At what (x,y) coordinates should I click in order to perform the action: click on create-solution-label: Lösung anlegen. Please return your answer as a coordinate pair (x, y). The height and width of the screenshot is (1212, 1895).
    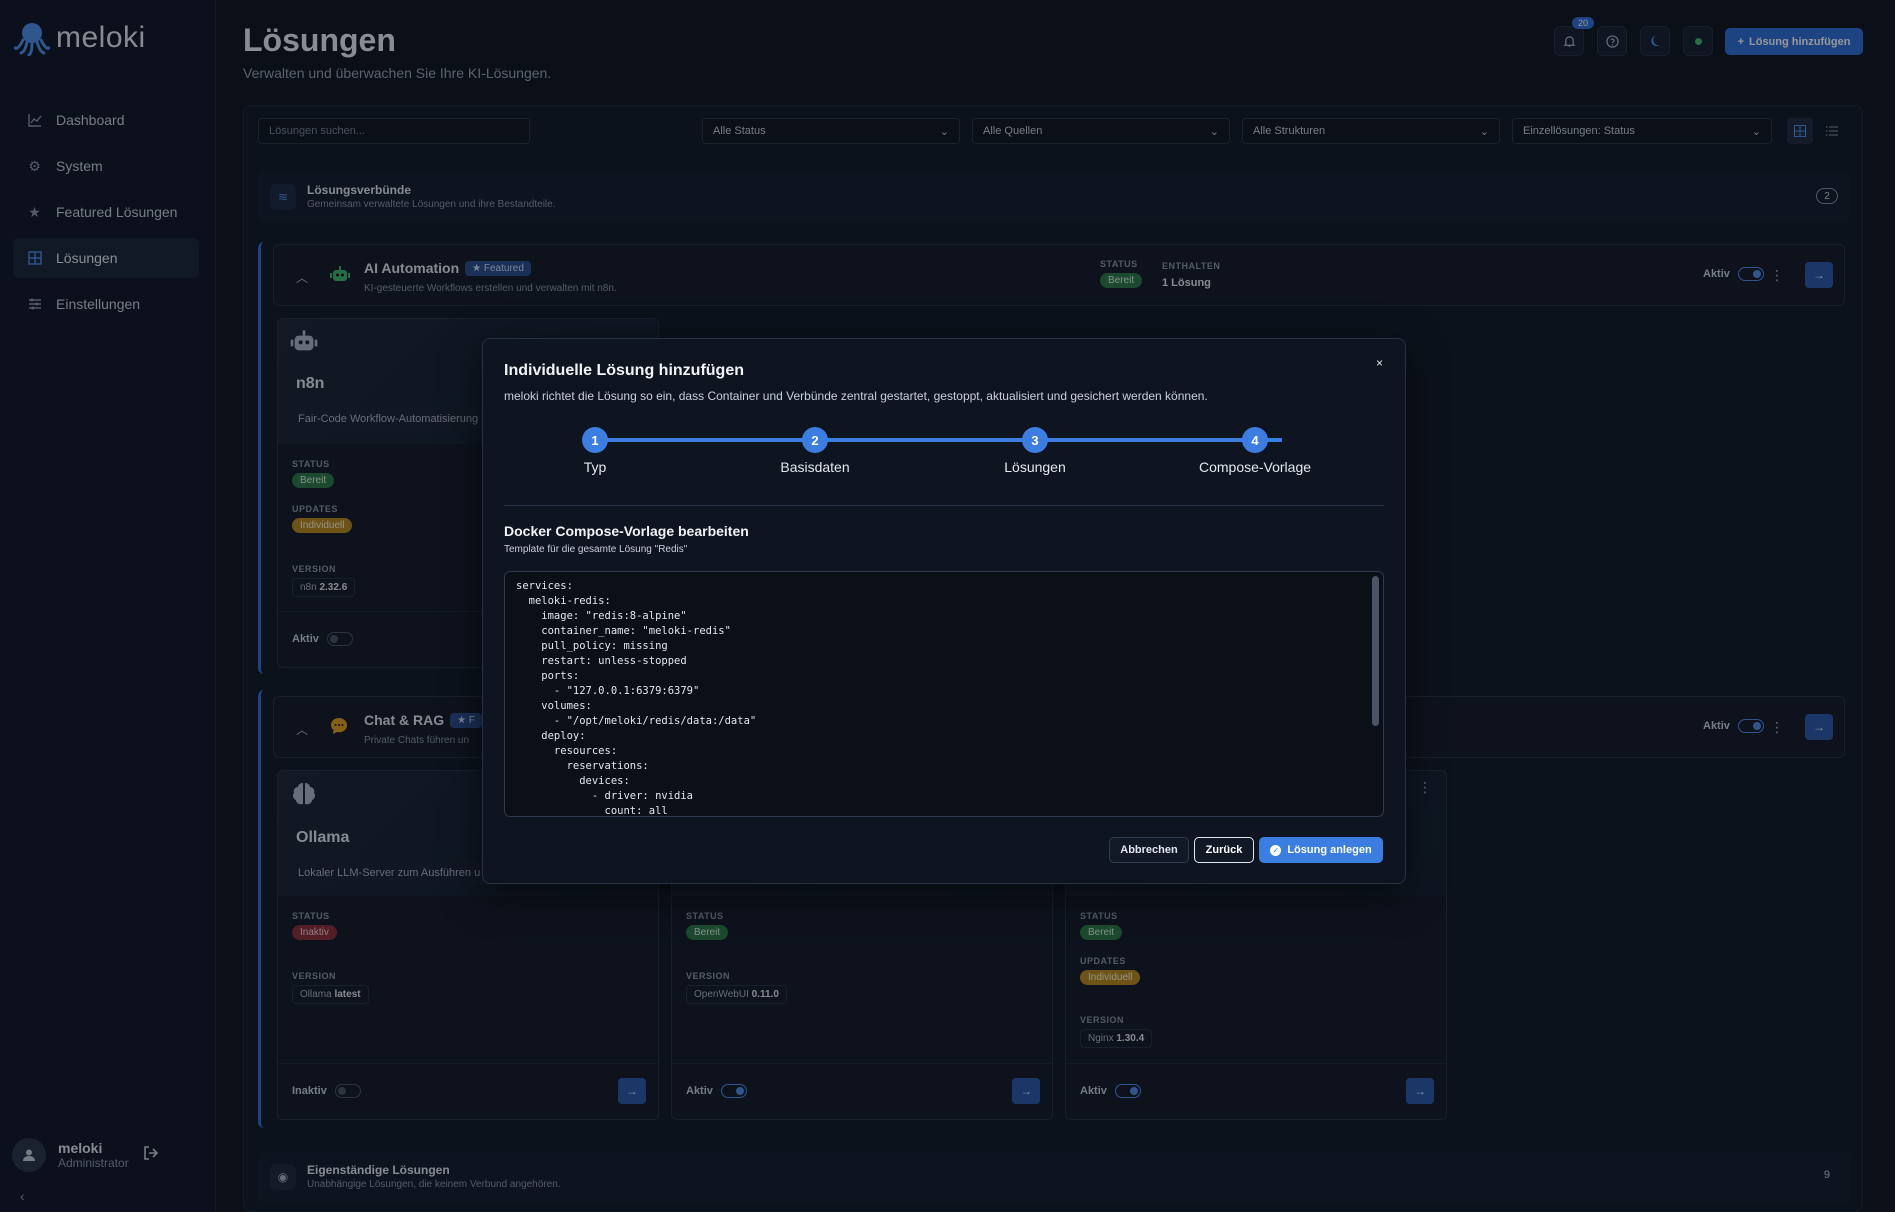
    Looking at the image, I should click on (1329, 850).